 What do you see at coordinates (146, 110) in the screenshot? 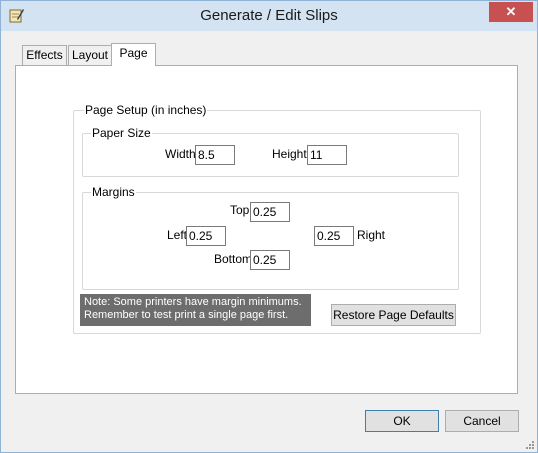
I see `page-setup-label: Page Setup (in inches)` at bounding box center [146, 110].